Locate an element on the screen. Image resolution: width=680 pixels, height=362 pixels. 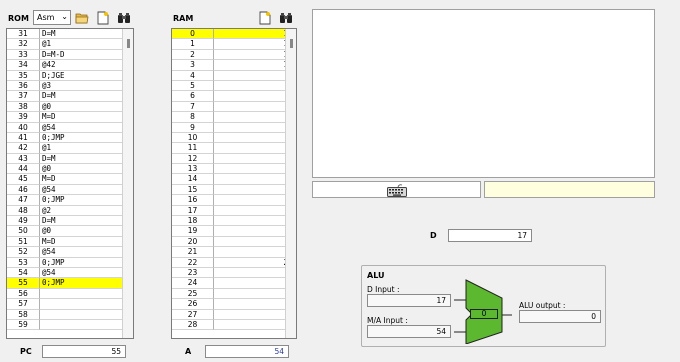
rom-row: 39 M=D is located at coordinates (70, 117).